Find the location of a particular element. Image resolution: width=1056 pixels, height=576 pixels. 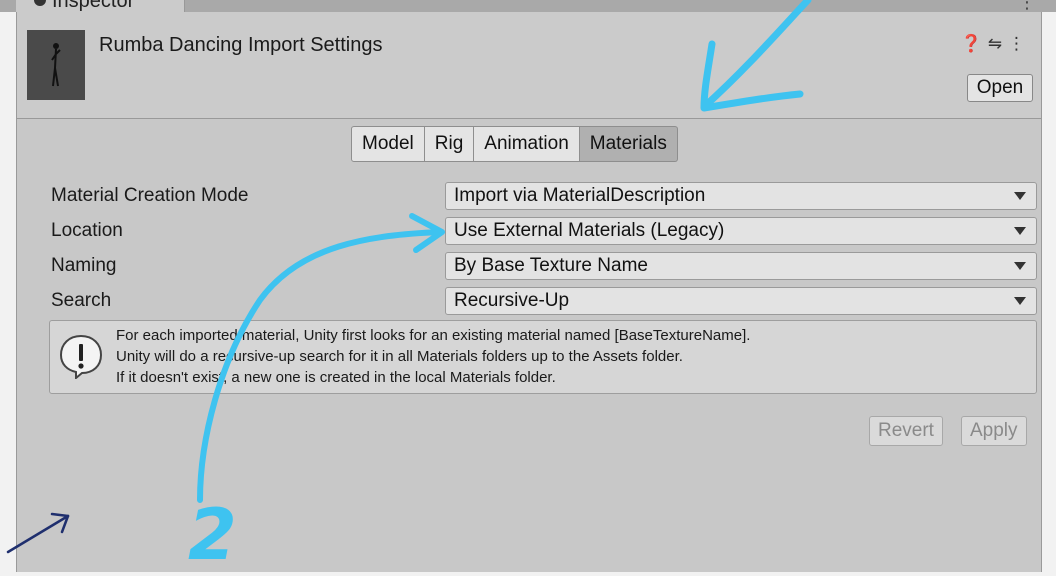

field-location: Location Use External Materials (Legacy) is located at coordinates (544, 231).